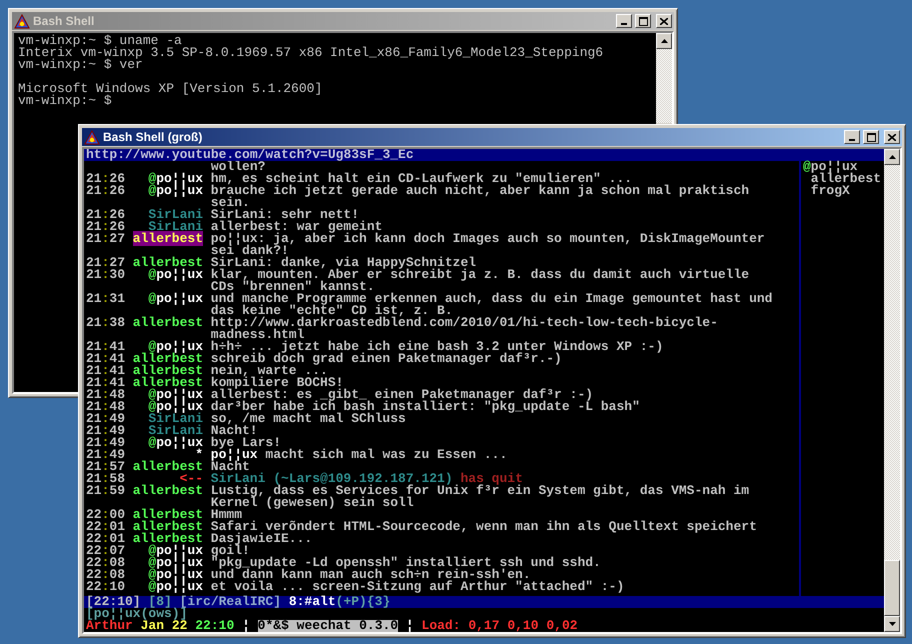  What do you see at coordinates (199, 454) in the screenshot?
I see `action-marker: *` at bounding box center [199, 454].